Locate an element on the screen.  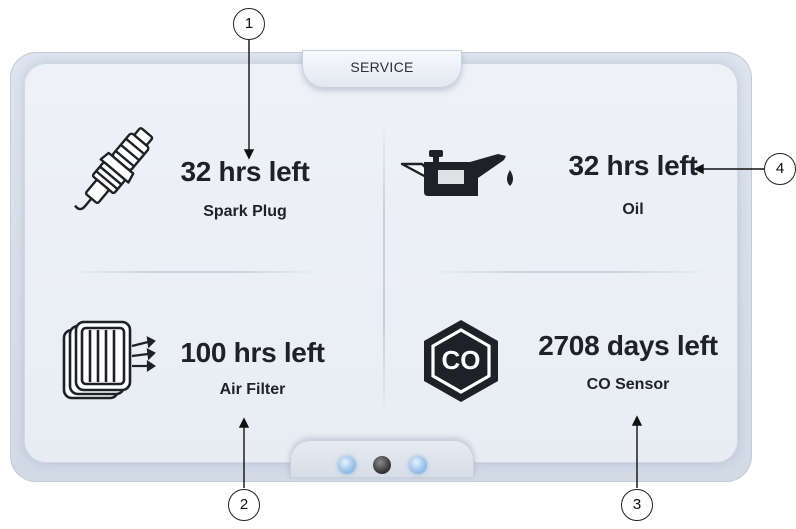
callout-1: 1 is located at coordinates (249, 24).